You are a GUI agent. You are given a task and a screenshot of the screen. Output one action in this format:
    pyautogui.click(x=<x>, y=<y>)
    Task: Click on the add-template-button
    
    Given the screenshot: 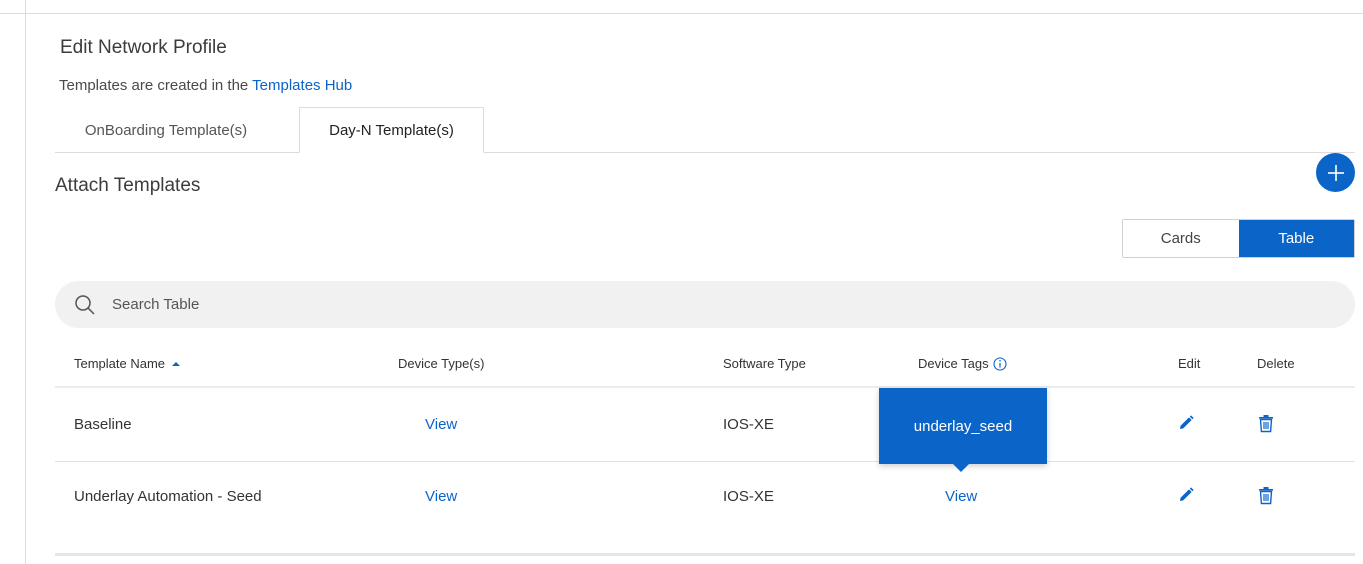 What is the action you would take?
    pyautogui.click(x=1335, y=172)
    